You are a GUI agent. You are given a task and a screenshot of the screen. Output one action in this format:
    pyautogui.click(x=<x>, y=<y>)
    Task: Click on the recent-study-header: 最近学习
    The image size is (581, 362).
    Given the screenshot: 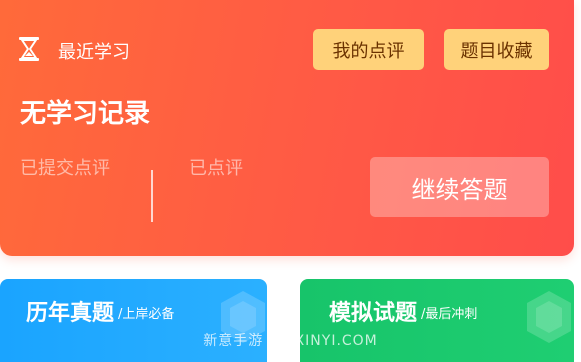 What is the action you would take?
    pyautogui.click(x=74, y=51)
    